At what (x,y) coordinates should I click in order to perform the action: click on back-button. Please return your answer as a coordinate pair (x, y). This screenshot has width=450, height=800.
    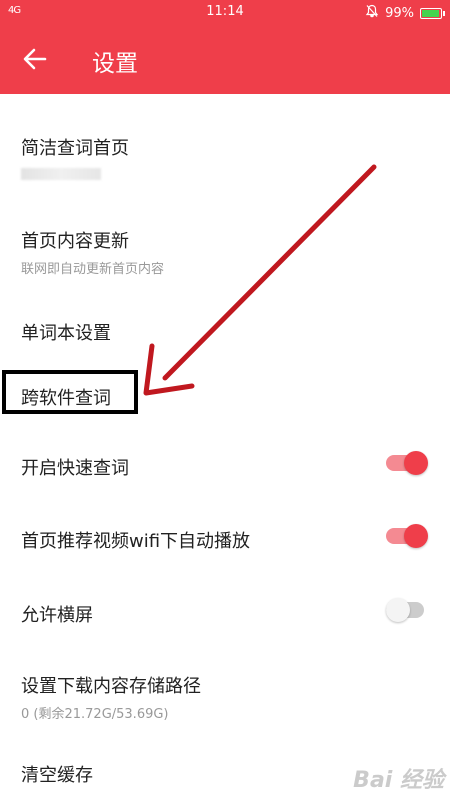
    Looking at the image, I should click on (35, 59).